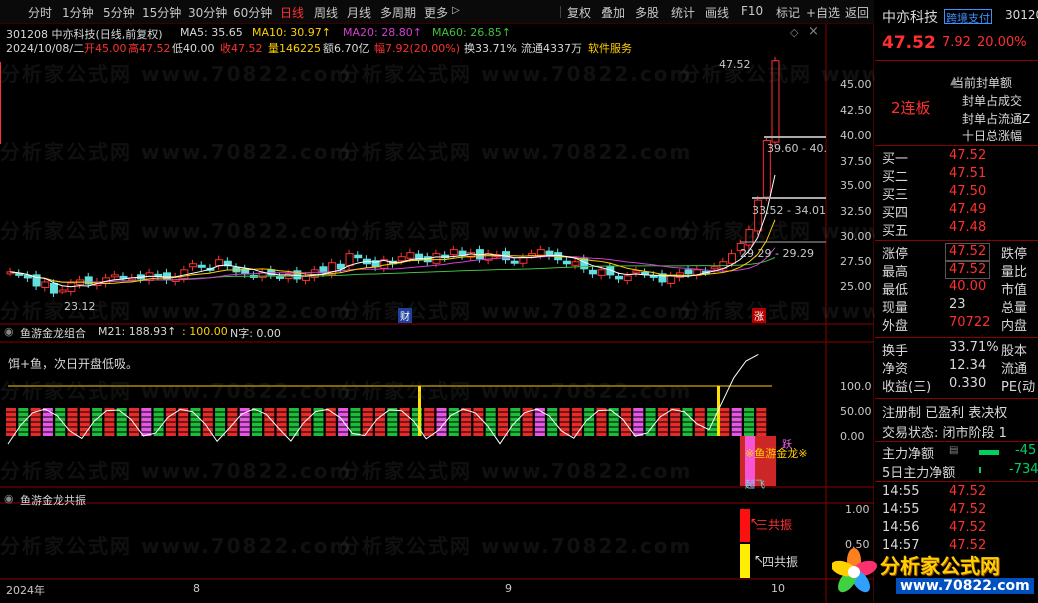  What do you see at coordinates (398, 12) in the screenshot?
I see `period-tab-multi: 多周期` at bounding box center [398, 12].